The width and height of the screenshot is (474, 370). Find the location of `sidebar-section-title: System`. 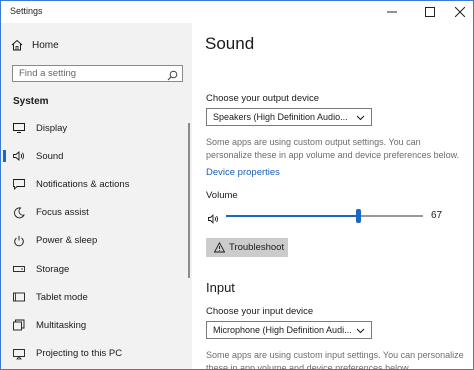

sidebar-section-title: System is located at coordinates (31, 101).